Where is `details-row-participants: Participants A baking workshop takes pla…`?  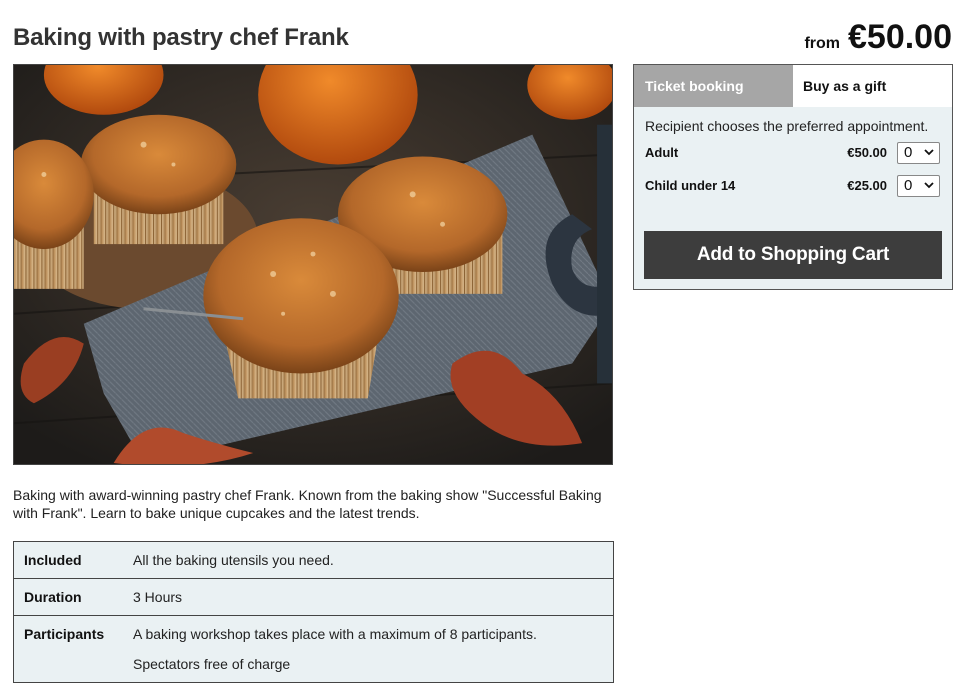
details-row-participants: Participants A baking workshop takes pla… is located at coordinates (313, 649).